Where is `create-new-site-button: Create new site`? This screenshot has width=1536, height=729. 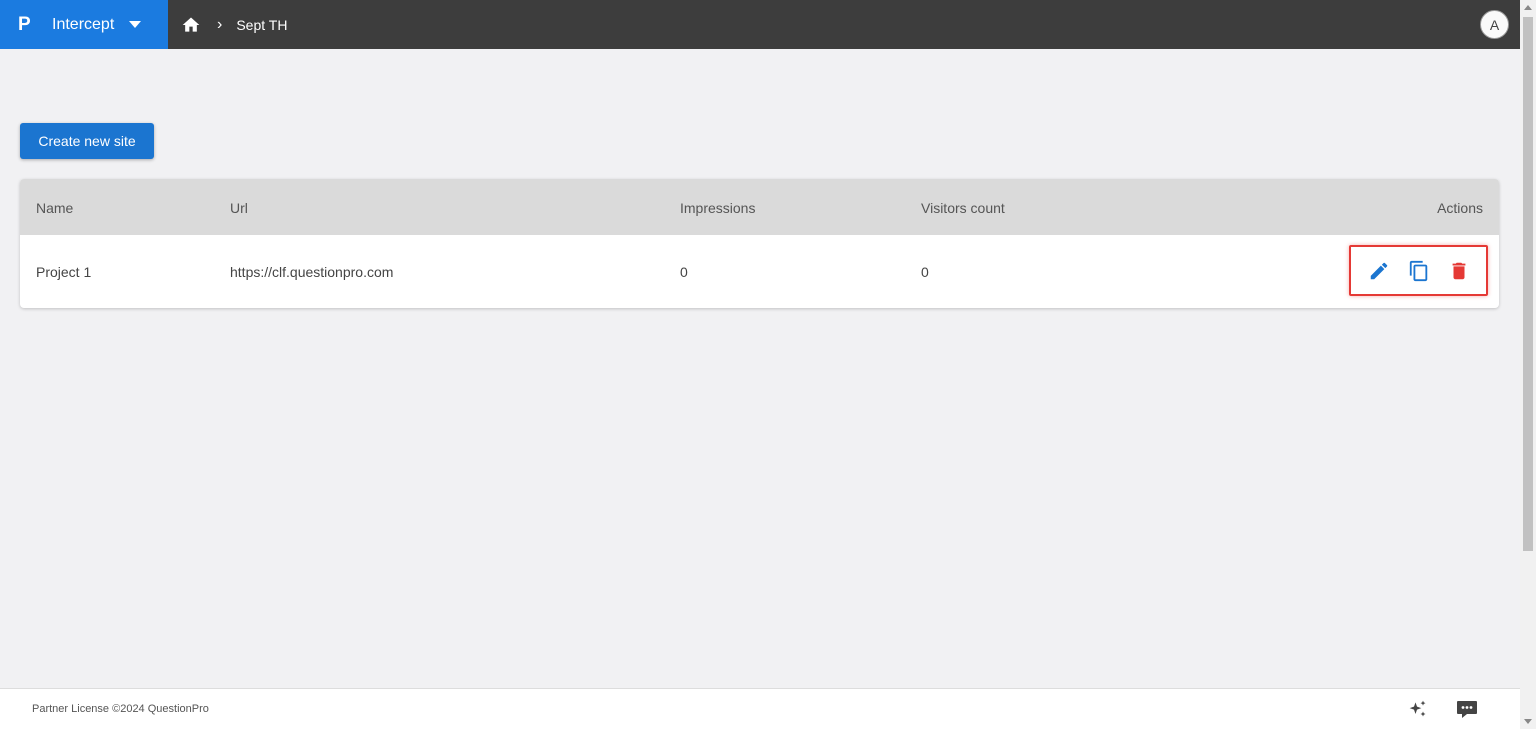 create-new-site-button: Create new site is located at coordinates (87, 141).